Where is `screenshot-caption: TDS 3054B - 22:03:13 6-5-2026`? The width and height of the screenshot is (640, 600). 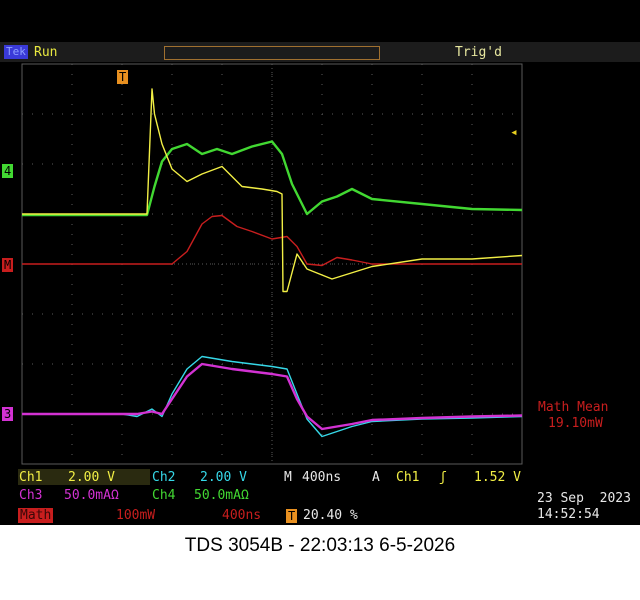 screenshot-caption: TDS 3054B - 22:03:13 6-5-2026 is located at coordinates (320, 545).